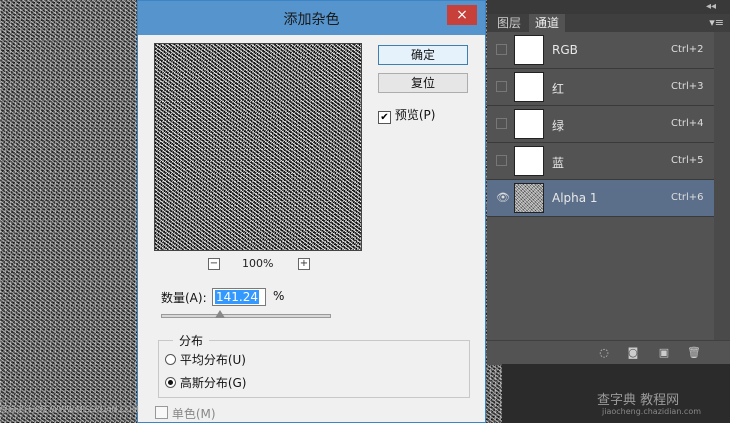 The width and height of the screenshot is (730, 423). I want to click on monochromatic-checkbox: 单色(M), so click(185, 413).